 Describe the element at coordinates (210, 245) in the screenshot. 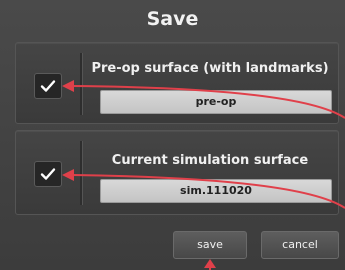

I see `save-button: save` at that location.